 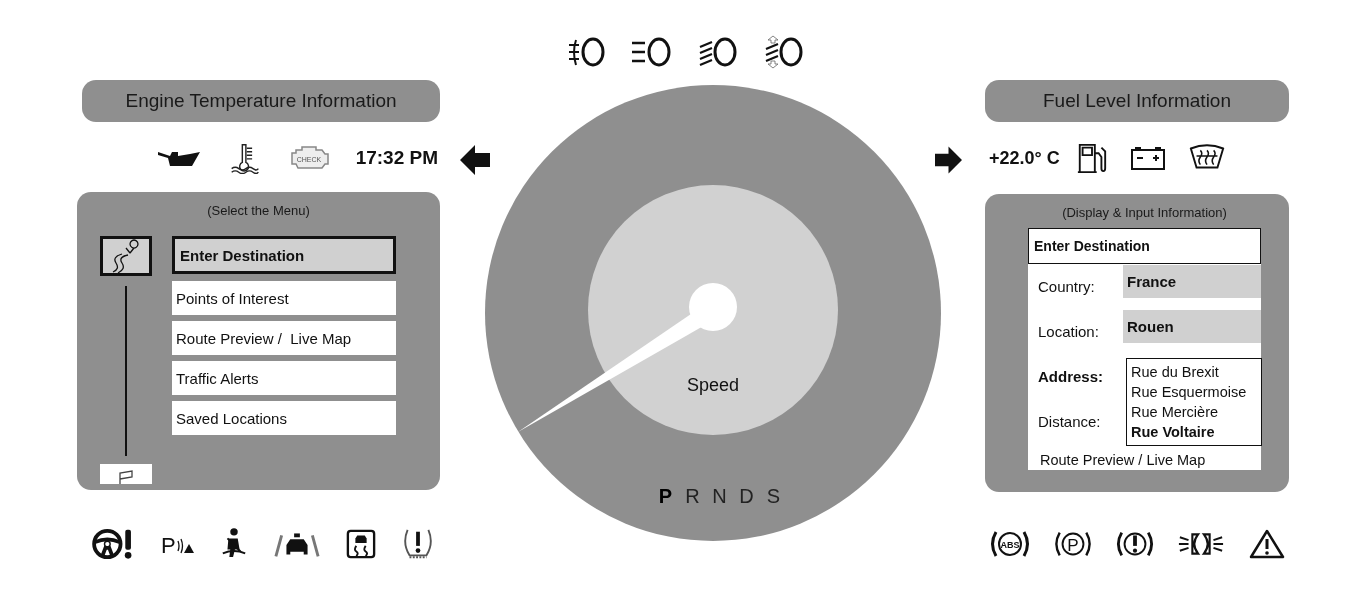 What do you see at coordinates (1194, 432) in the screenshot?
I see `dropdown-option: Rue Voltaire` at bounding box center [1194, 432].